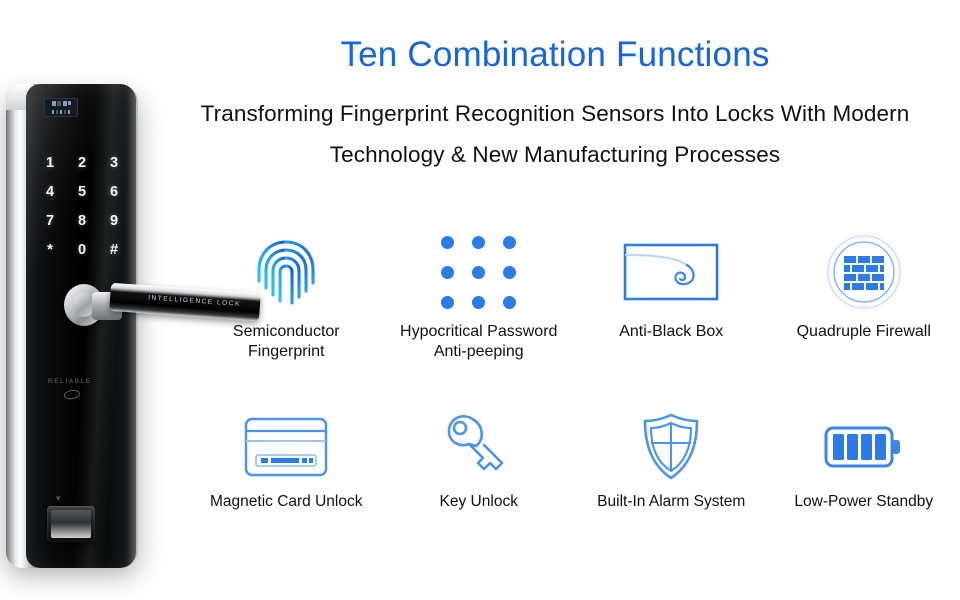 The height and width of the screenshot is (600, 960). I want to click on feature-label: Anti-Black Box, so click(671, 331).